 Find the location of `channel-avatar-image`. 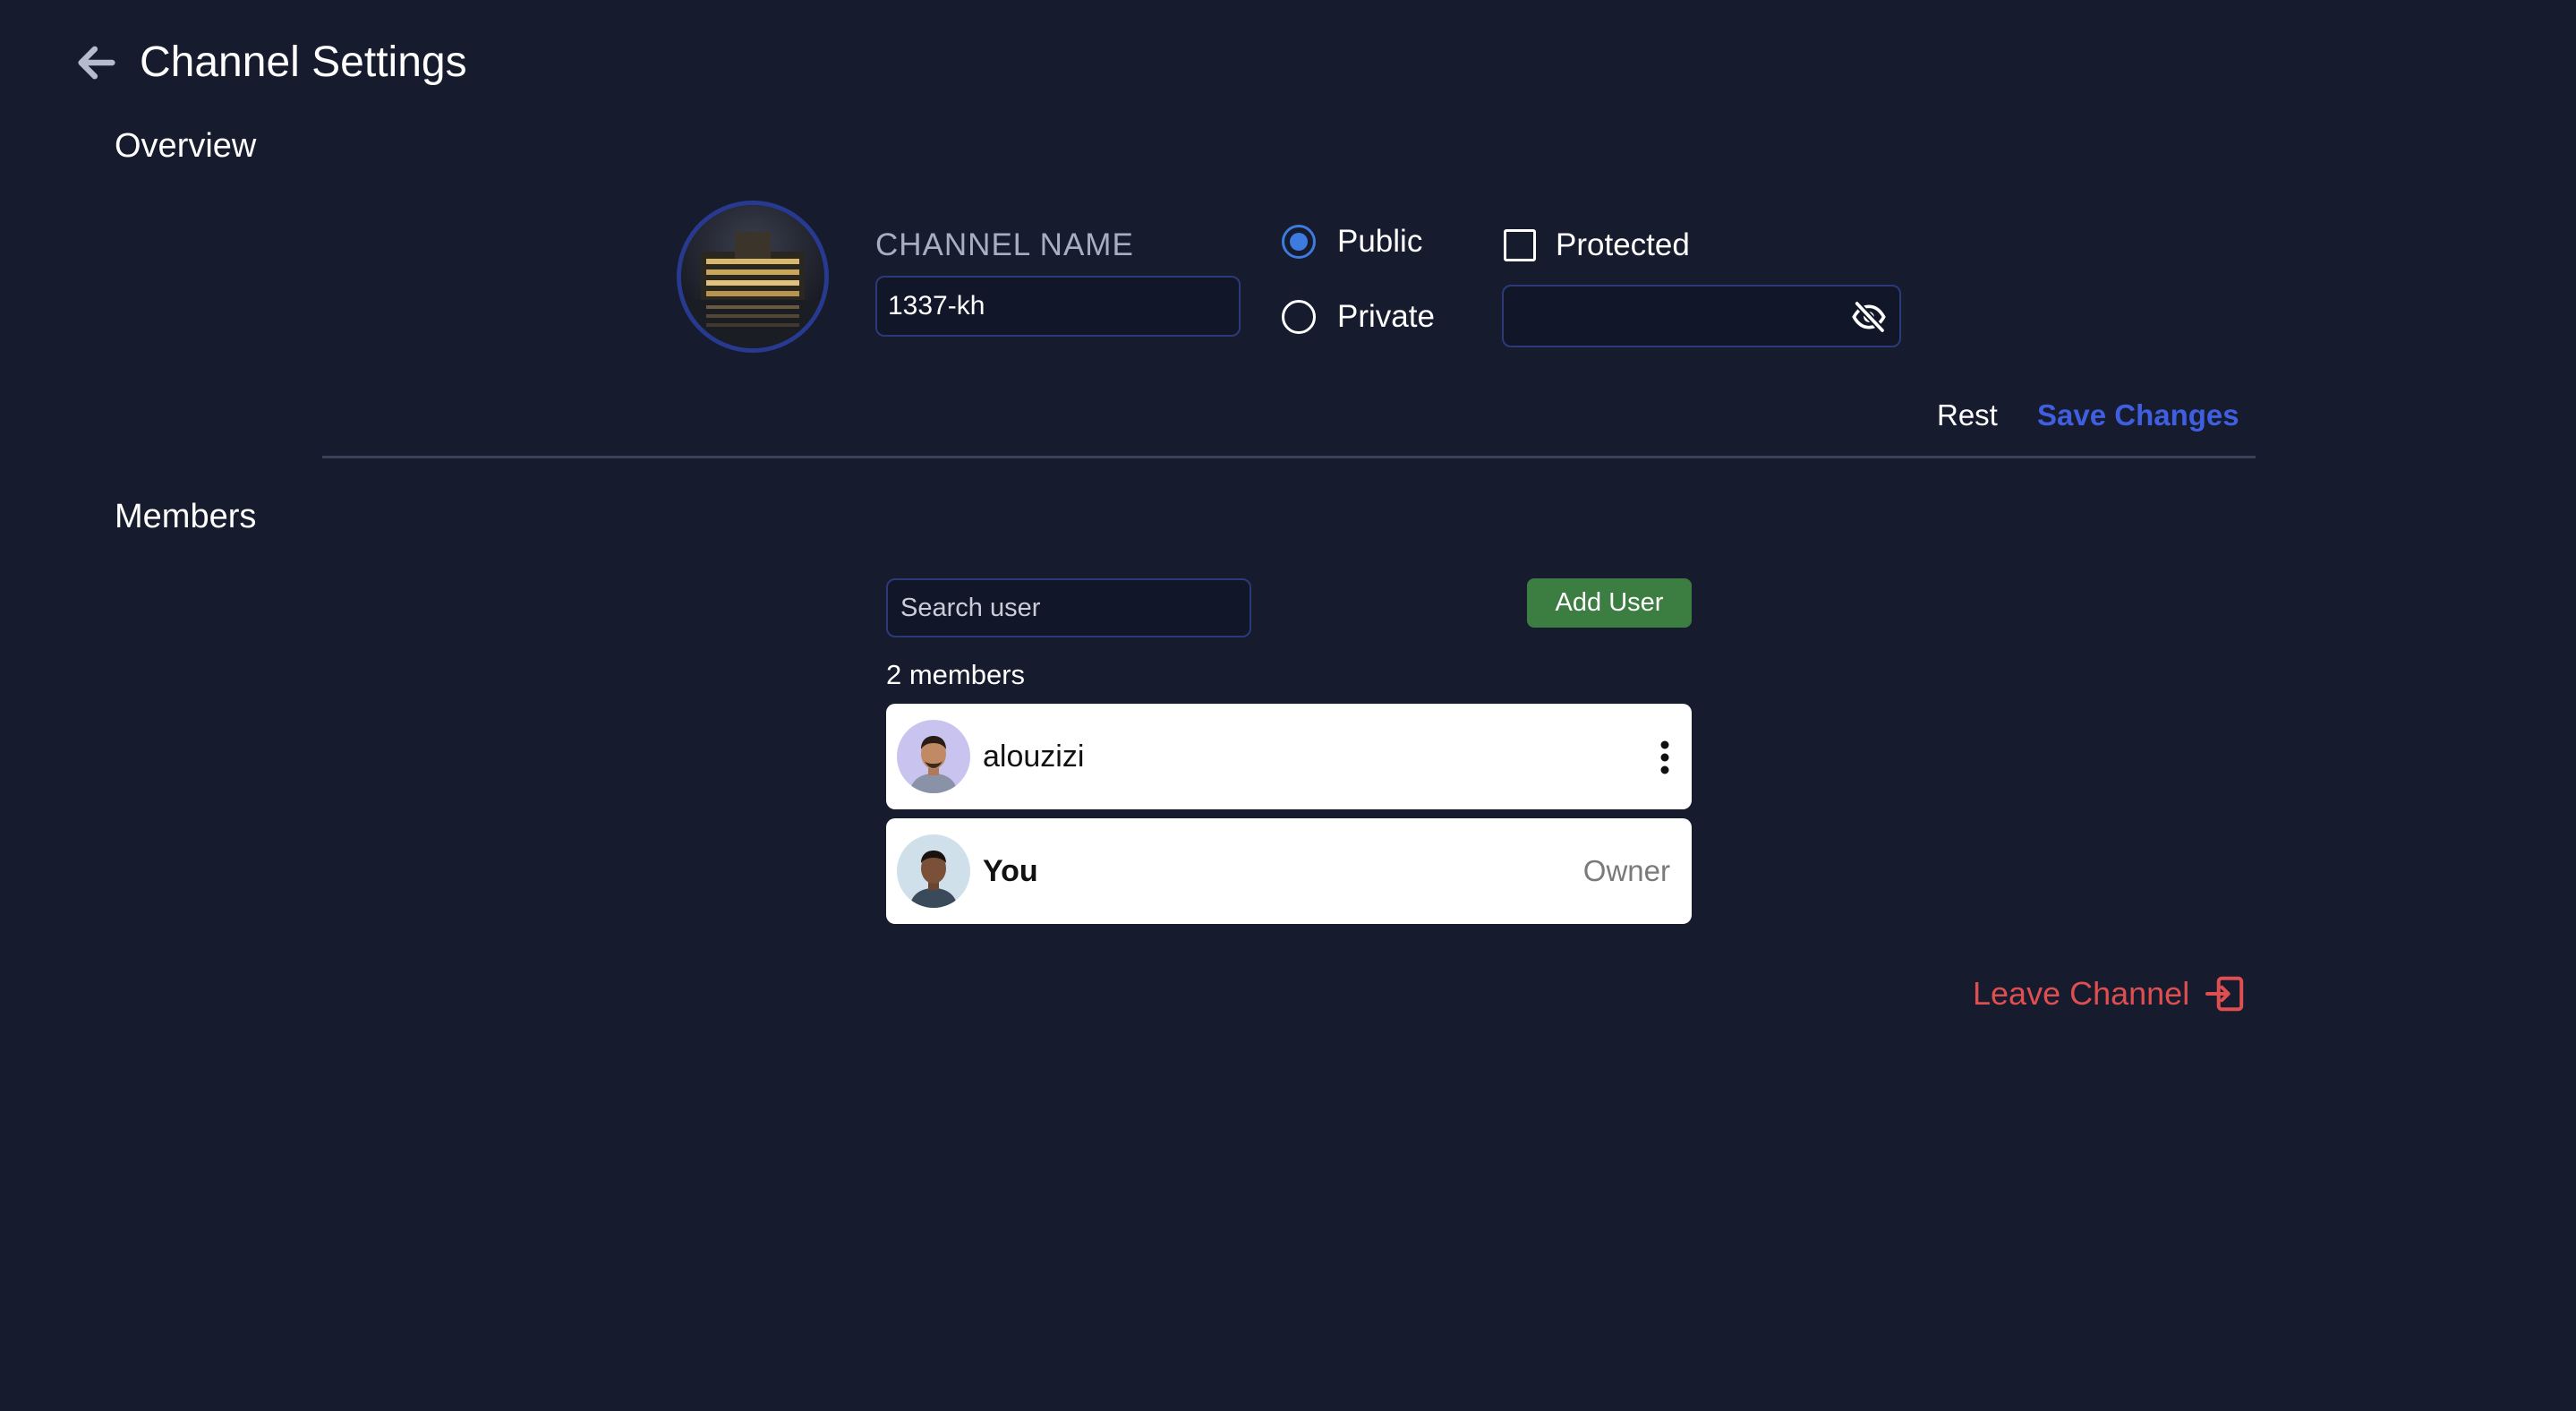

channel-avatar-image is located at coordinates (752, 276).